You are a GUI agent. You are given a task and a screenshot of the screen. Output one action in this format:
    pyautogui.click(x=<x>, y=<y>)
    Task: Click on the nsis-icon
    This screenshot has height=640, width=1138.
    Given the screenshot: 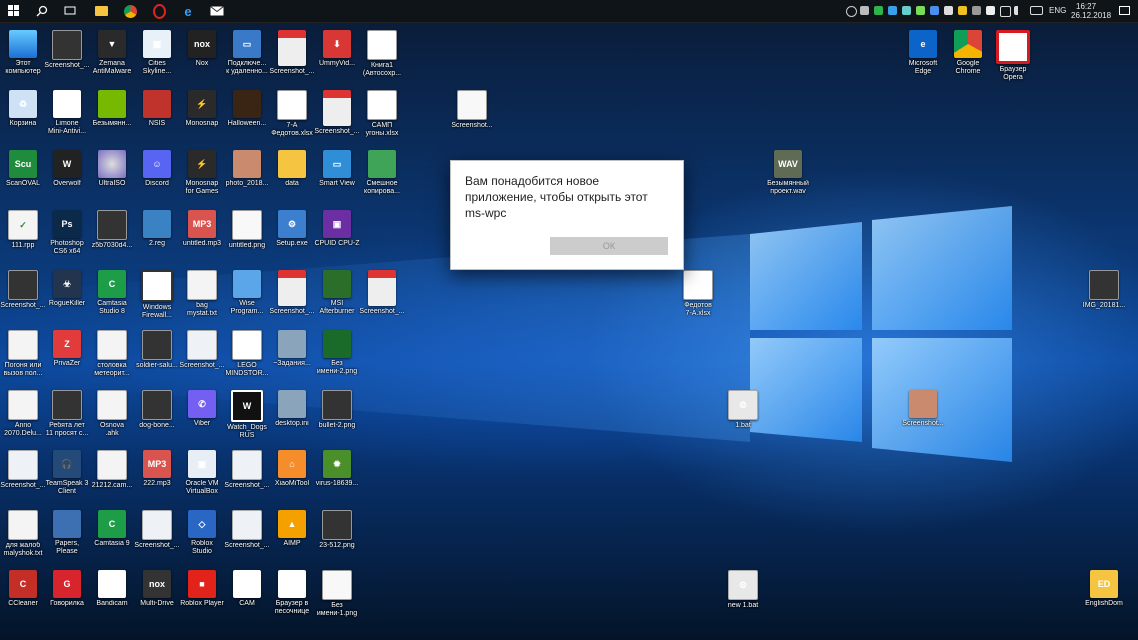 What is the action you would take?
    pyautogui.click(x=157, y=104)
    